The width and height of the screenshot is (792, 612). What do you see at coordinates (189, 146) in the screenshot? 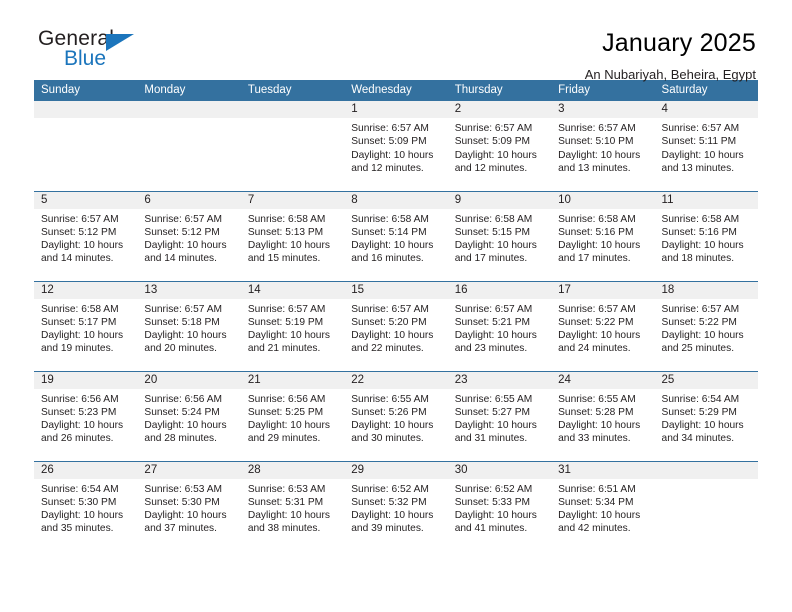
I see `calendar-cell-empty` at bounding box center [189, 146].